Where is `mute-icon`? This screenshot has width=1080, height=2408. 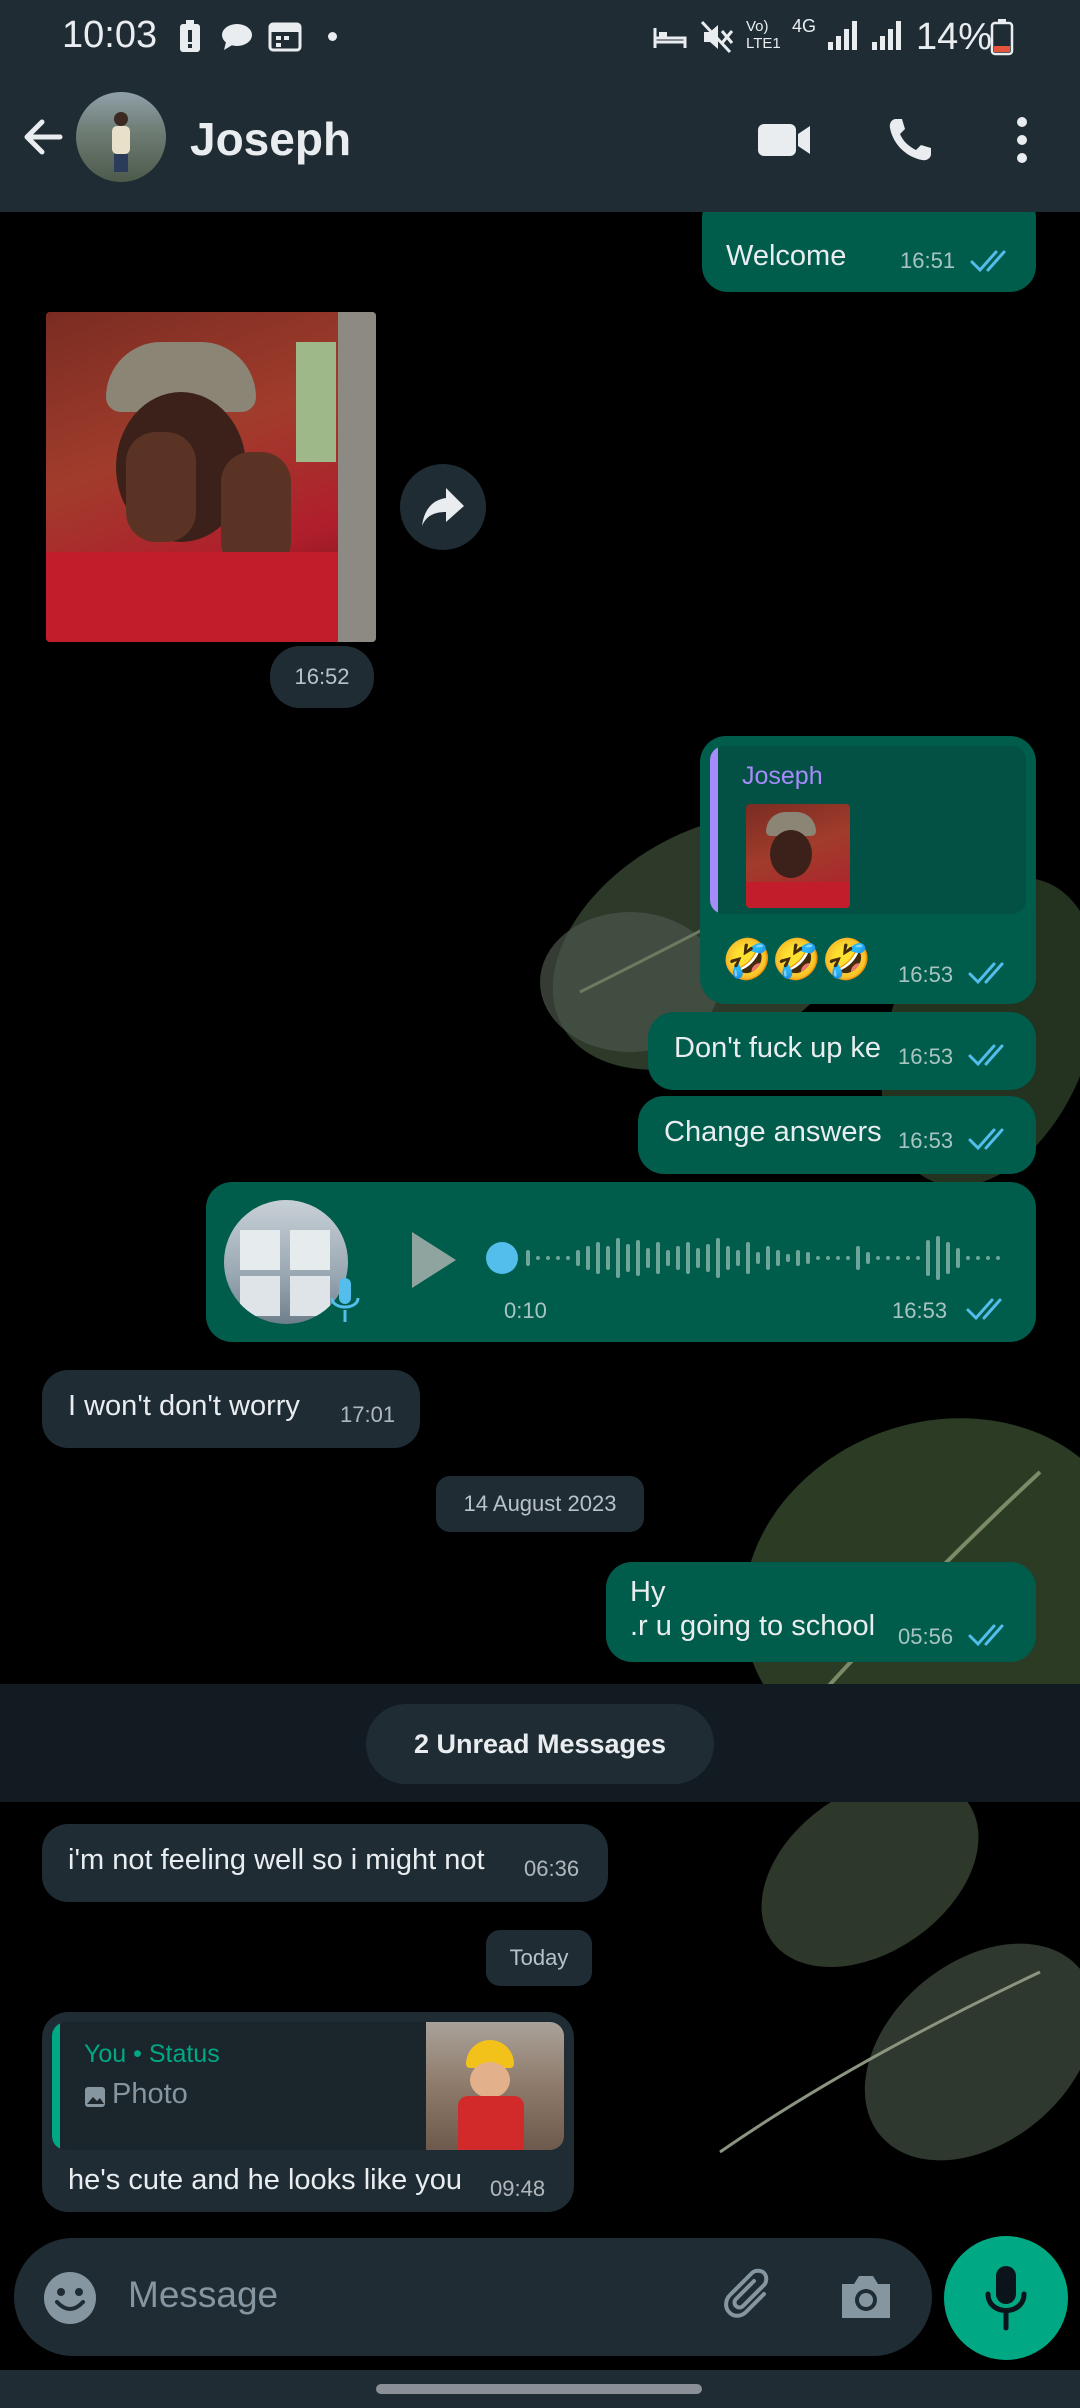 mute-icon is located at coordinates (717, 37).